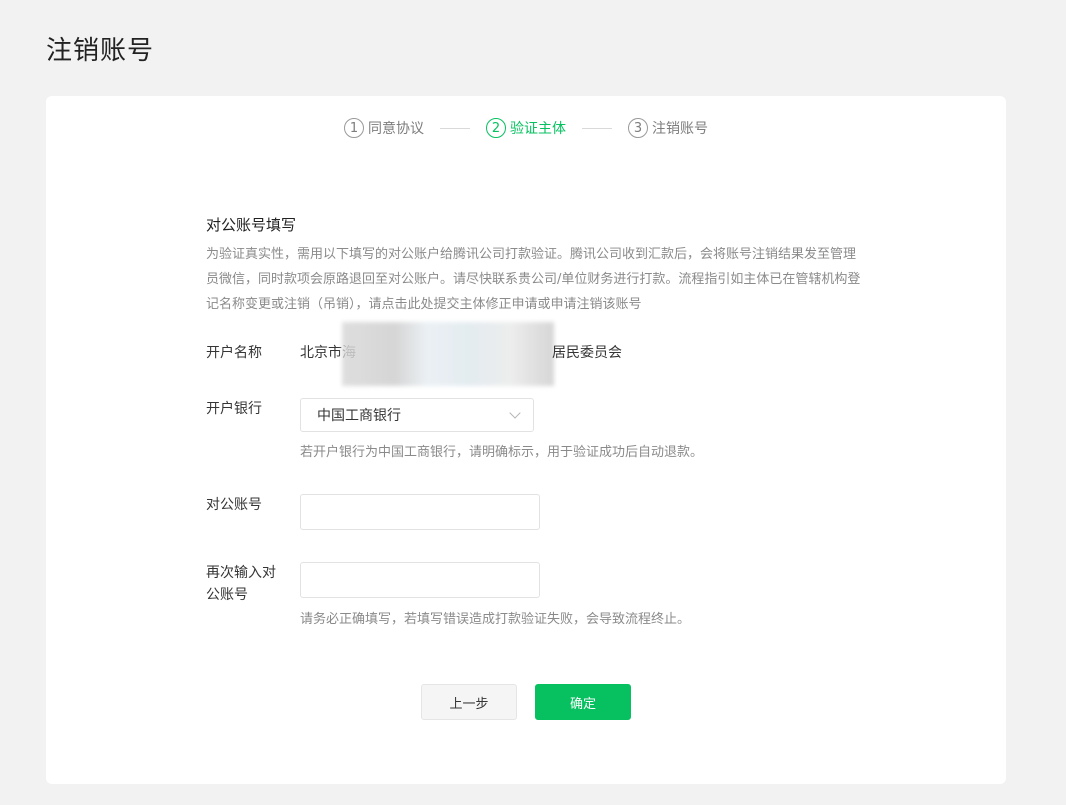 This screenshot has width=1066, height=805. What do you see at coordinates (234, 505) in the screenshot?
I see `account-number-label: 对公账号` at bounding box center [234, 505].